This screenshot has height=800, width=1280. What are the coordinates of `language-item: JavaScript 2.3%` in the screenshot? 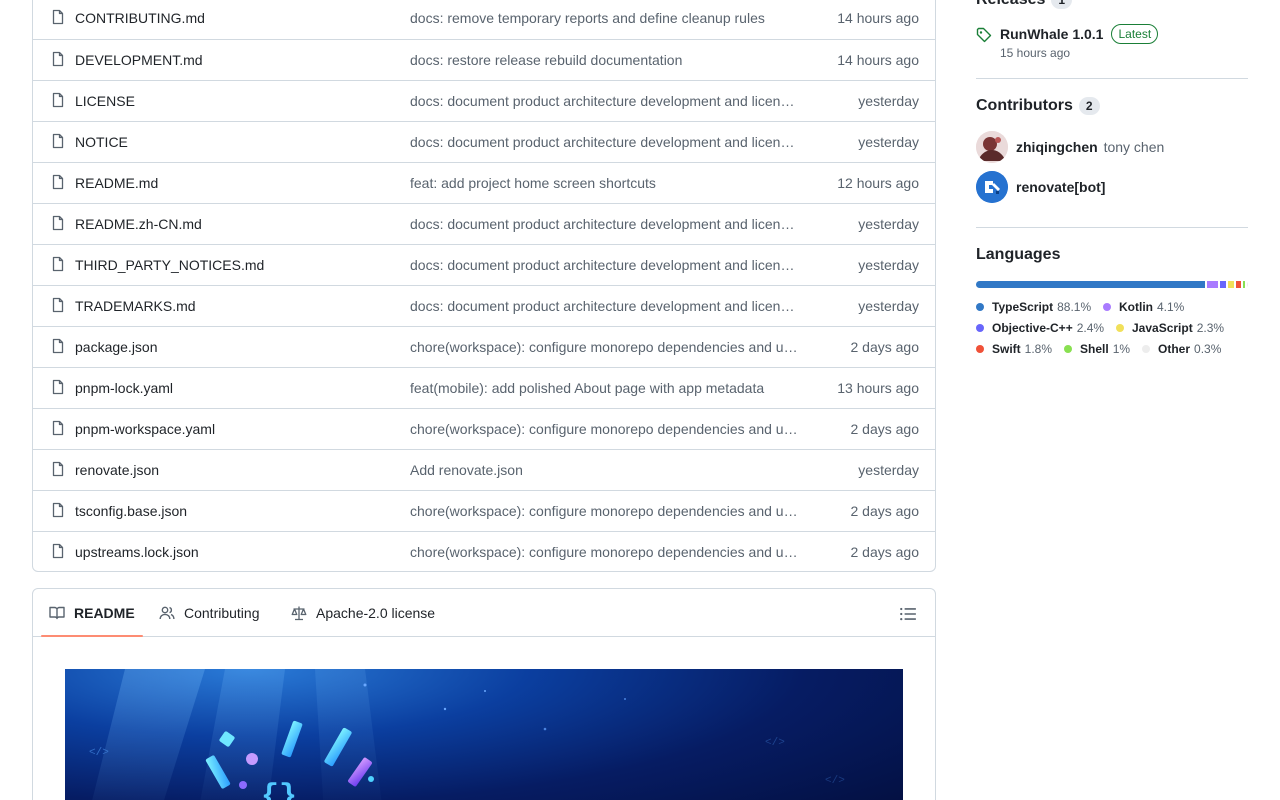 It's located at (1170, 328).